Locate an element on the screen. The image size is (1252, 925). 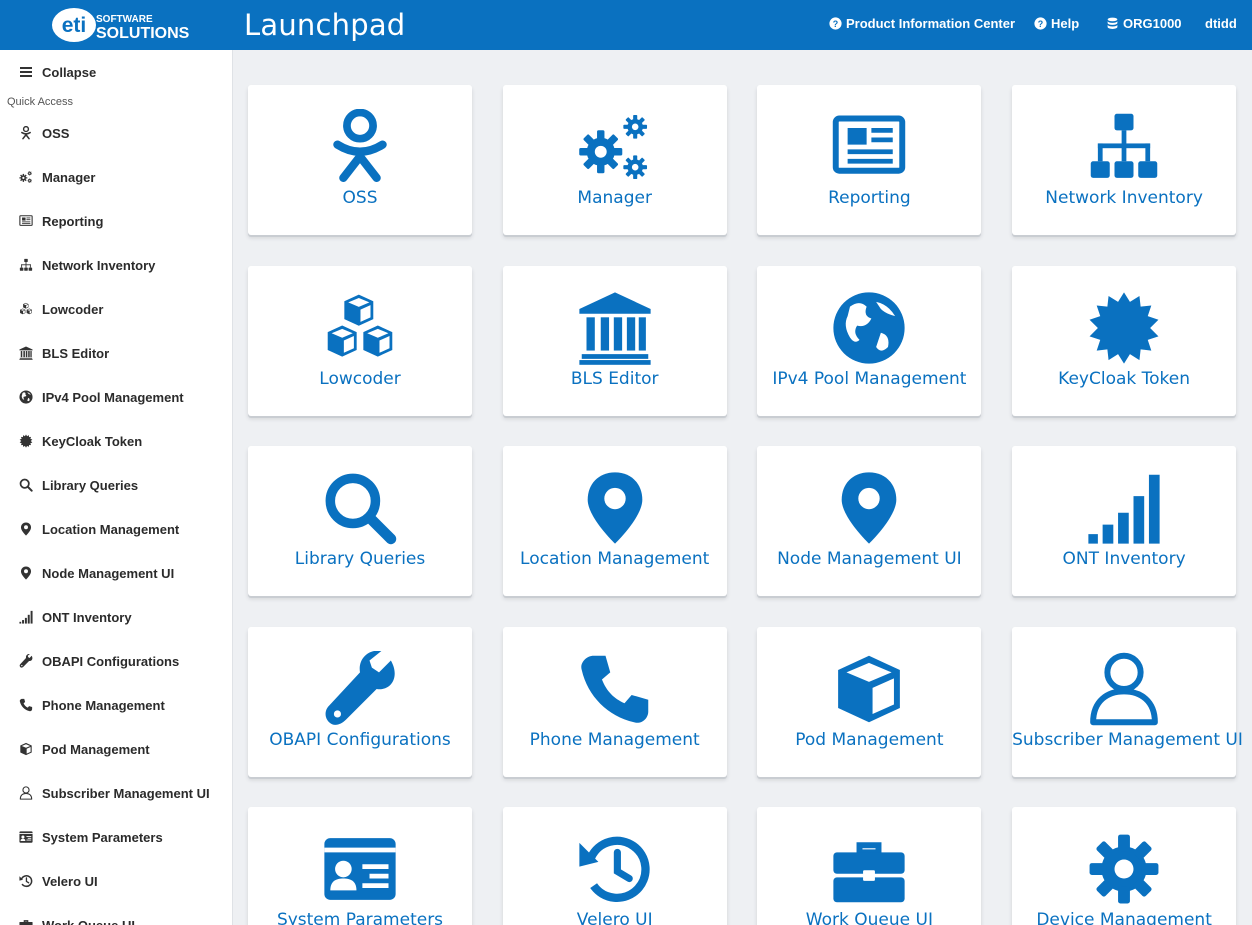
tile-label: System Parameters is located at coordinates (360, 917).